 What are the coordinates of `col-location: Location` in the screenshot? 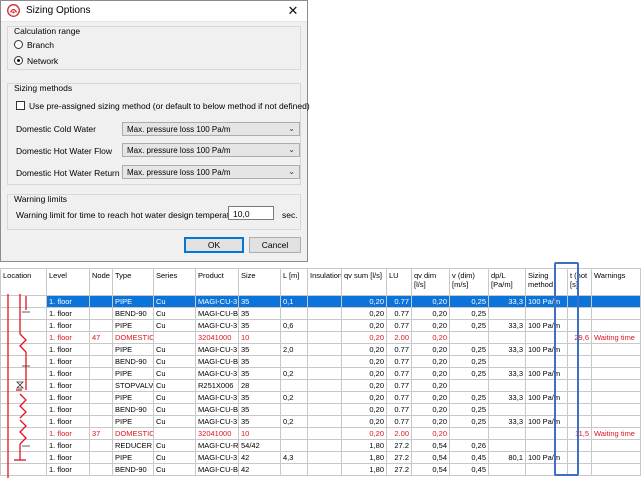 It's located at (23, 282).